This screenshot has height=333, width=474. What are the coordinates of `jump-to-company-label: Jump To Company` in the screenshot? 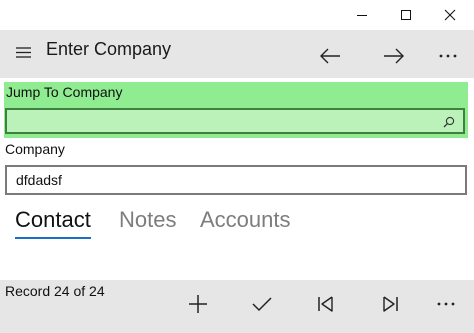 It's located at (64, 92).